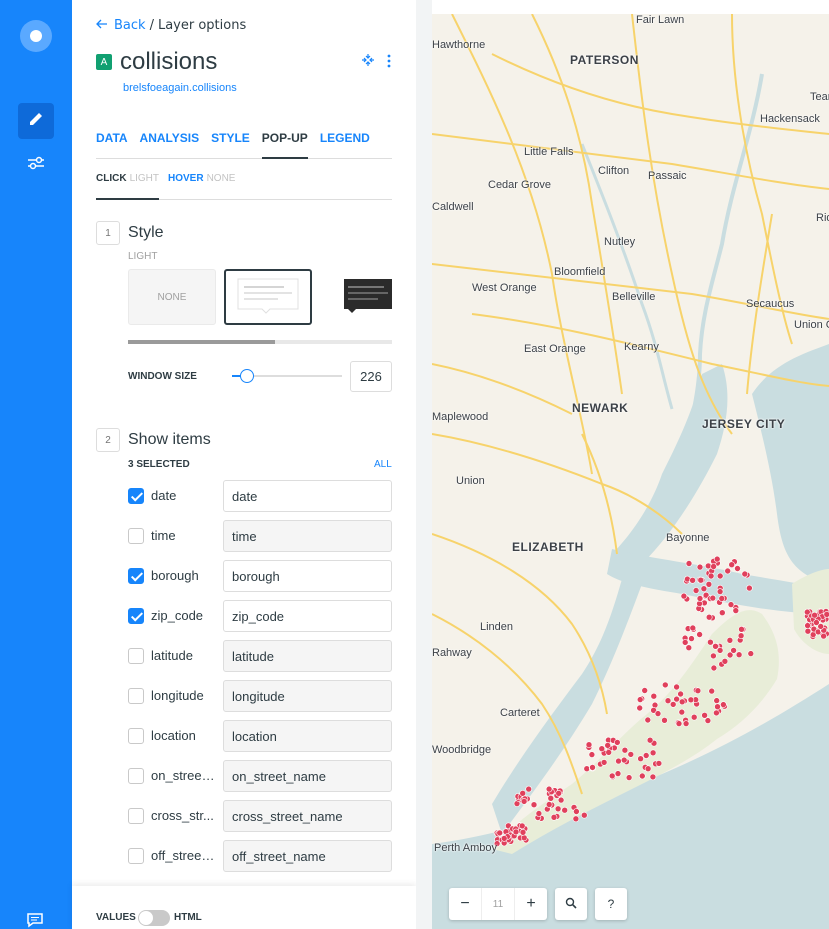 Image resolution: width=829 pixels, height=929 pixels. What do you see at coordinates (307, 616) in the screenshot?
I see `item-title-input: zip_code` at bounding box center [307, 616].